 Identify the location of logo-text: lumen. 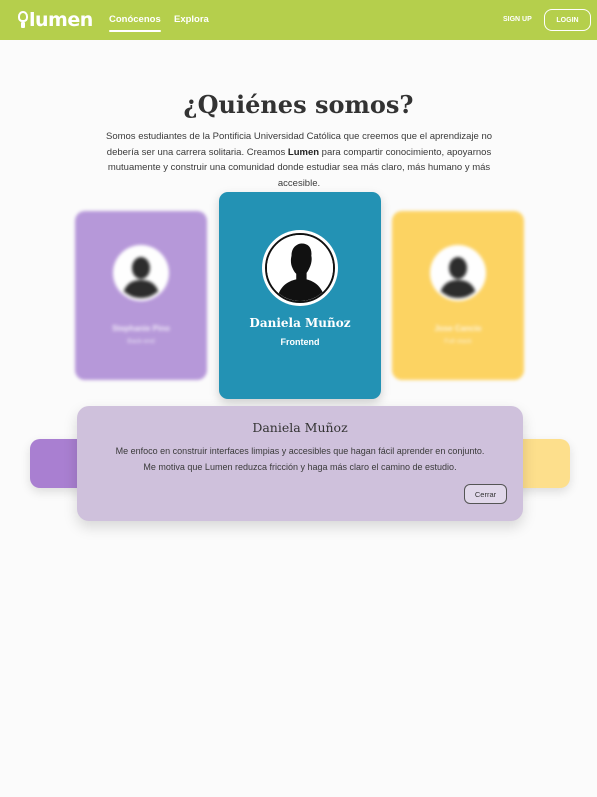
(61, 20).